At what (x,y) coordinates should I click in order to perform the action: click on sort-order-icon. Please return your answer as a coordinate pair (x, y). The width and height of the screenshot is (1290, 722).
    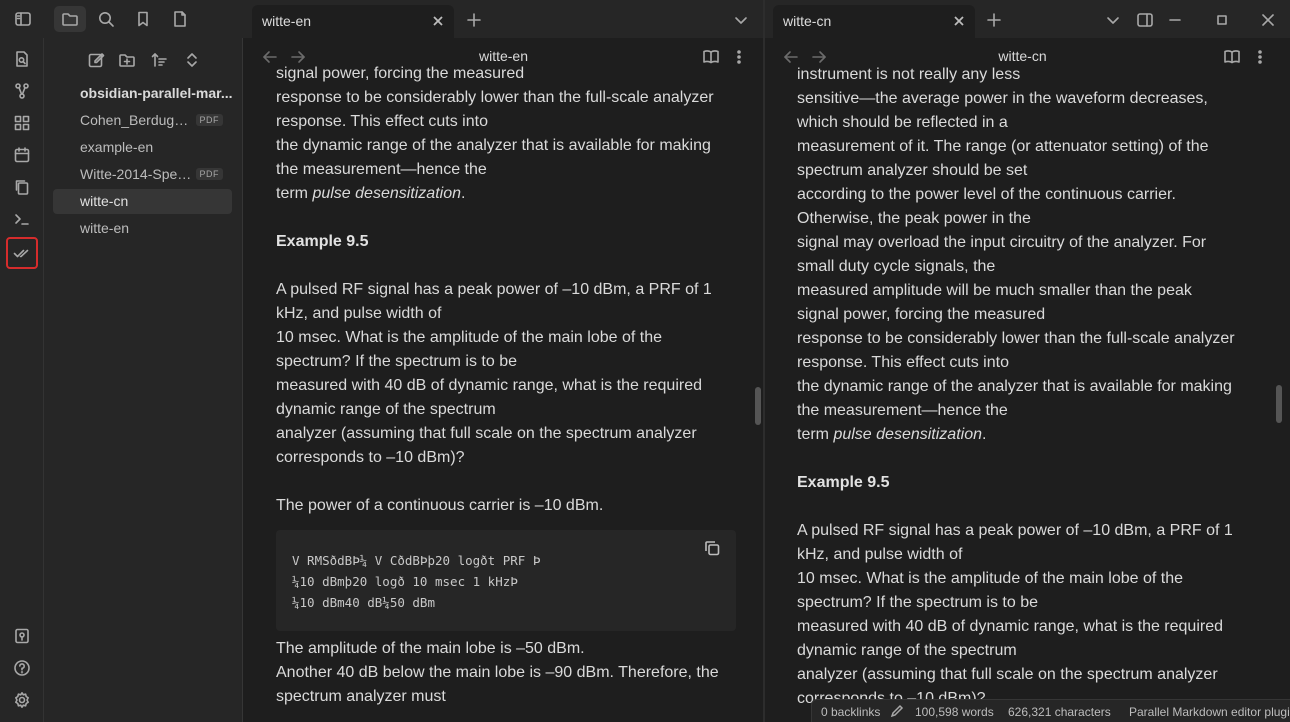
    Looking at the image, I should click on (159, 60).